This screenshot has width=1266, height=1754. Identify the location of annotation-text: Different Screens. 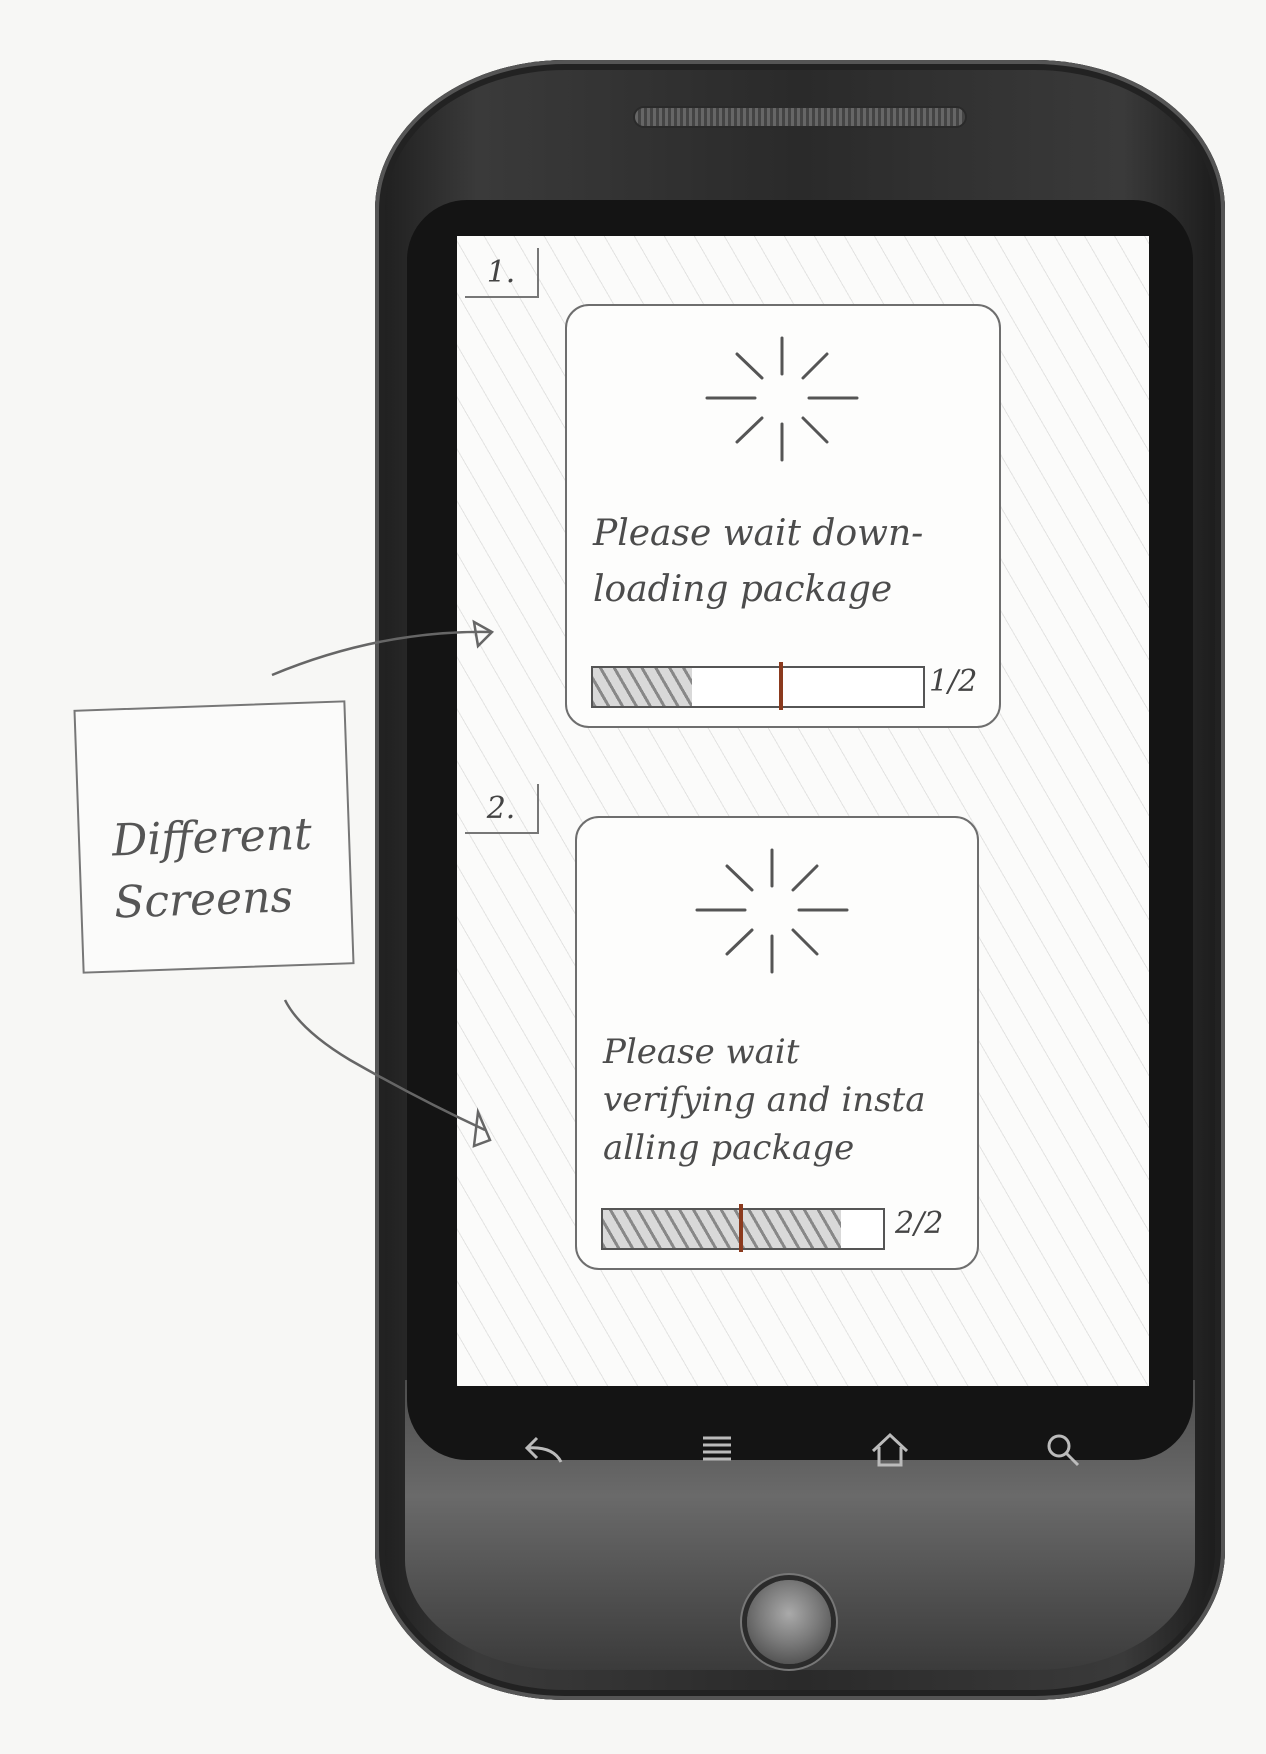
(212, 868).